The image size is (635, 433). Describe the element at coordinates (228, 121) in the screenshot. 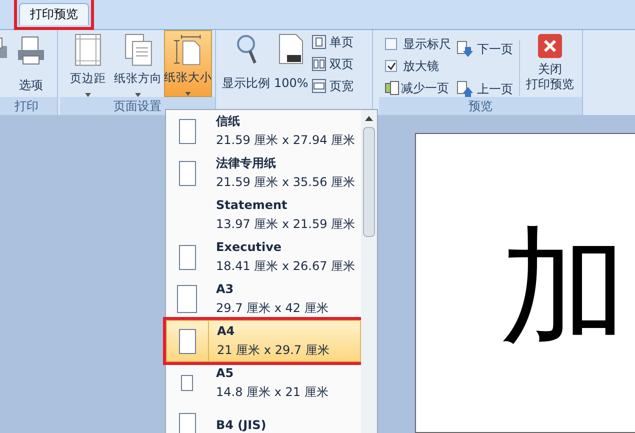

I see `paper-name: 信纸` at that location.